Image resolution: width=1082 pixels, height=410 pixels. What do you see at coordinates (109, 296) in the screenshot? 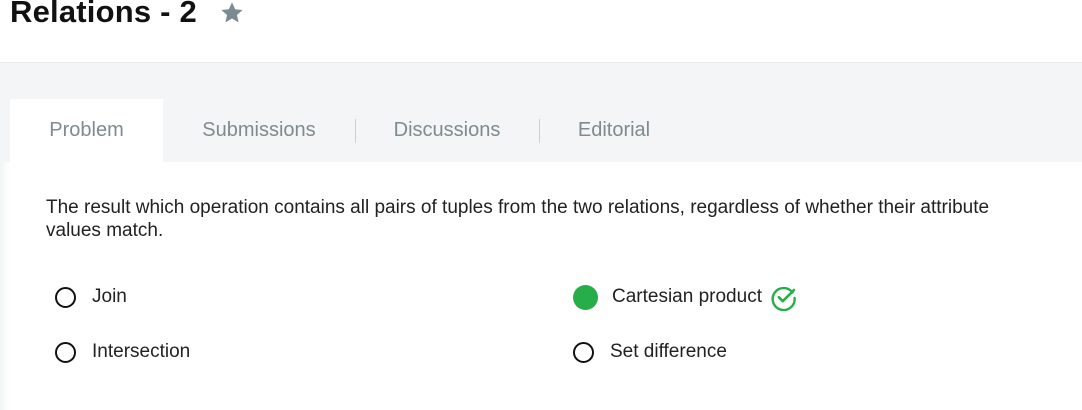
I see `option-label: Join` at bounding box center [109, 296].